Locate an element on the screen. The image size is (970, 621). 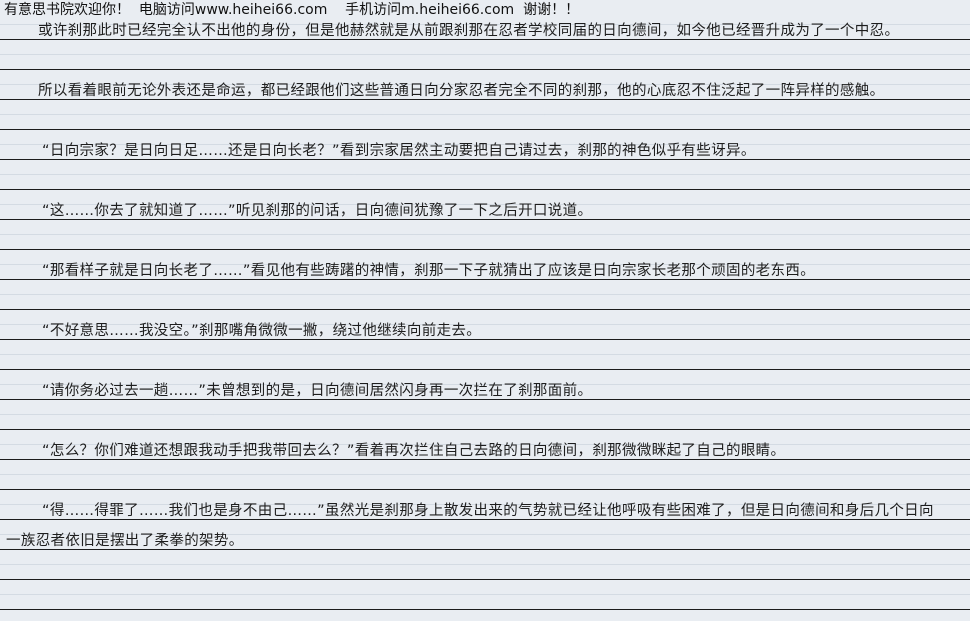
pc-access-link: 电脑访问www.heihei66.com is located at coordinates (233, 10).